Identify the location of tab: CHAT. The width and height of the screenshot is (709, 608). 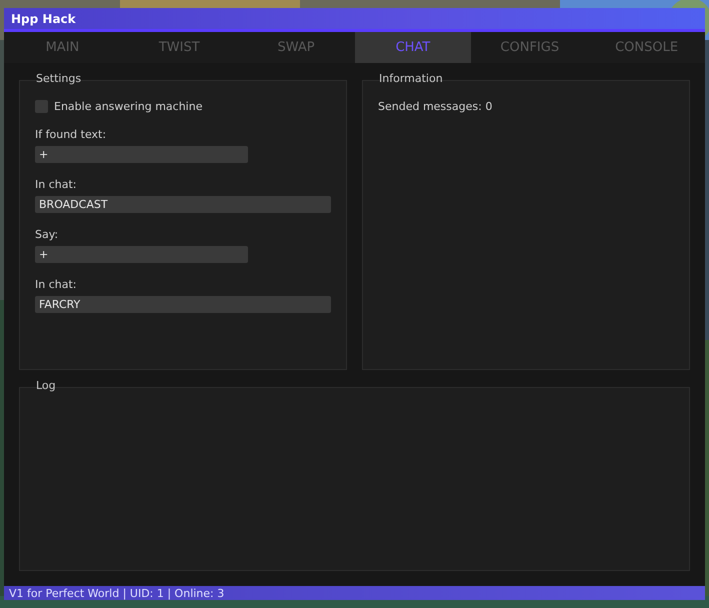
(413, 47).